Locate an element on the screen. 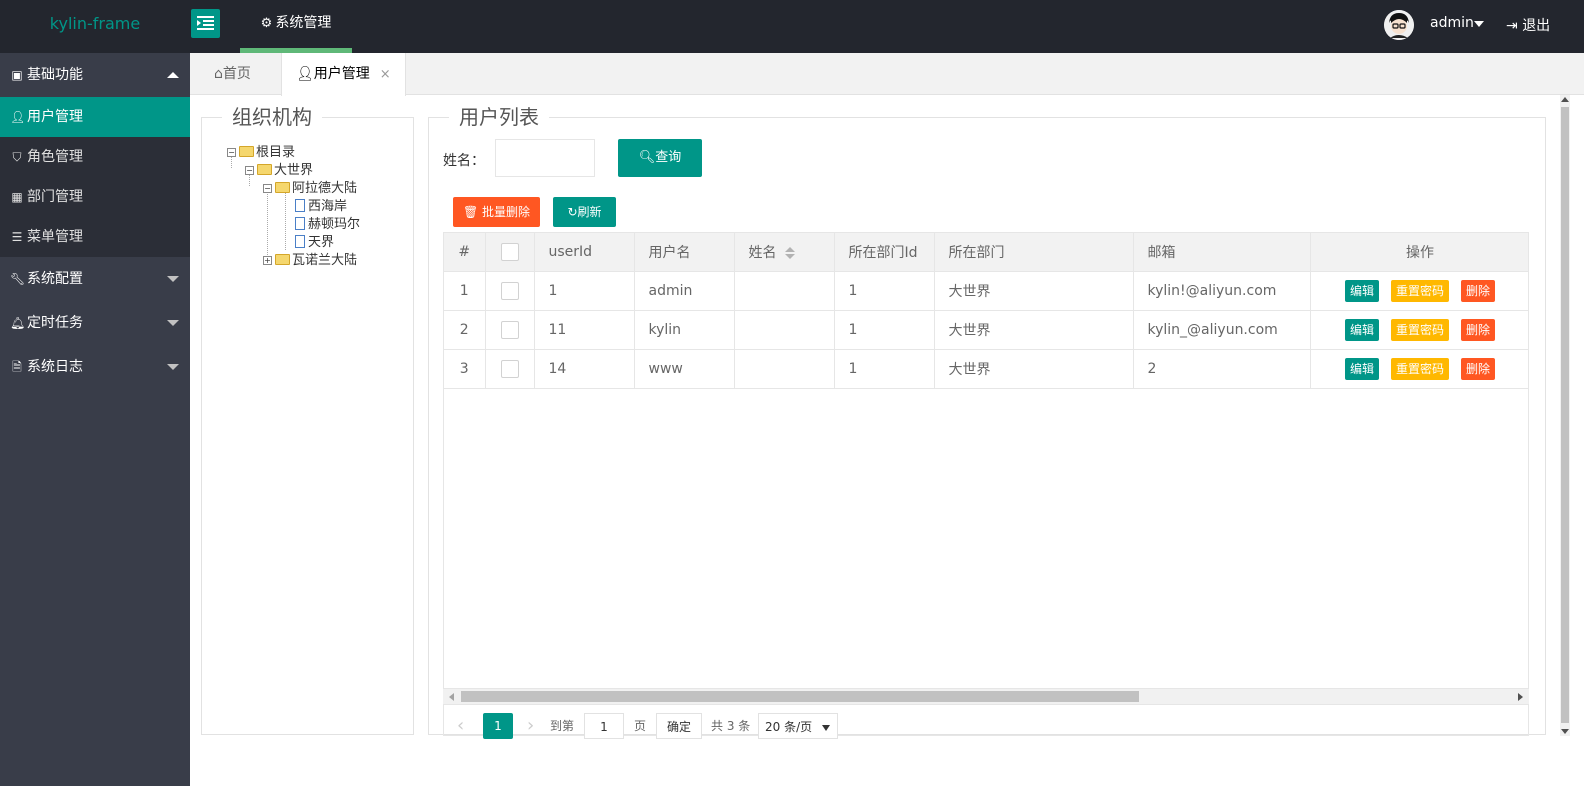 This screenshot has width=1584, height=786. user-icon: 👤︎ is located at coordinates (18, 117).